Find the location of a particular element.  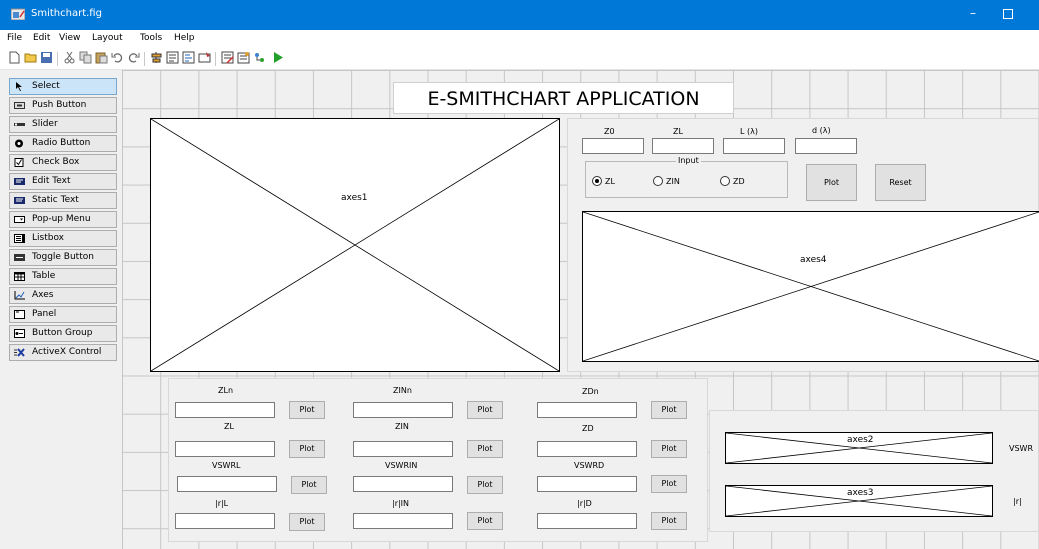

align-icon is located at coordinates (156, 57).